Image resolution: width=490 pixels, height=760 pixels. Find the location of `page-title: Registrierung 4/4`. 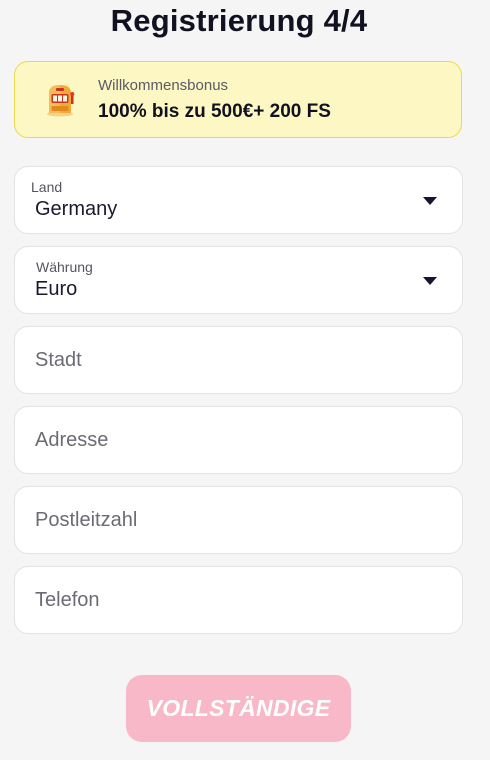

page-title: Registrierung 4/4 is located at coordinates (239, 20).